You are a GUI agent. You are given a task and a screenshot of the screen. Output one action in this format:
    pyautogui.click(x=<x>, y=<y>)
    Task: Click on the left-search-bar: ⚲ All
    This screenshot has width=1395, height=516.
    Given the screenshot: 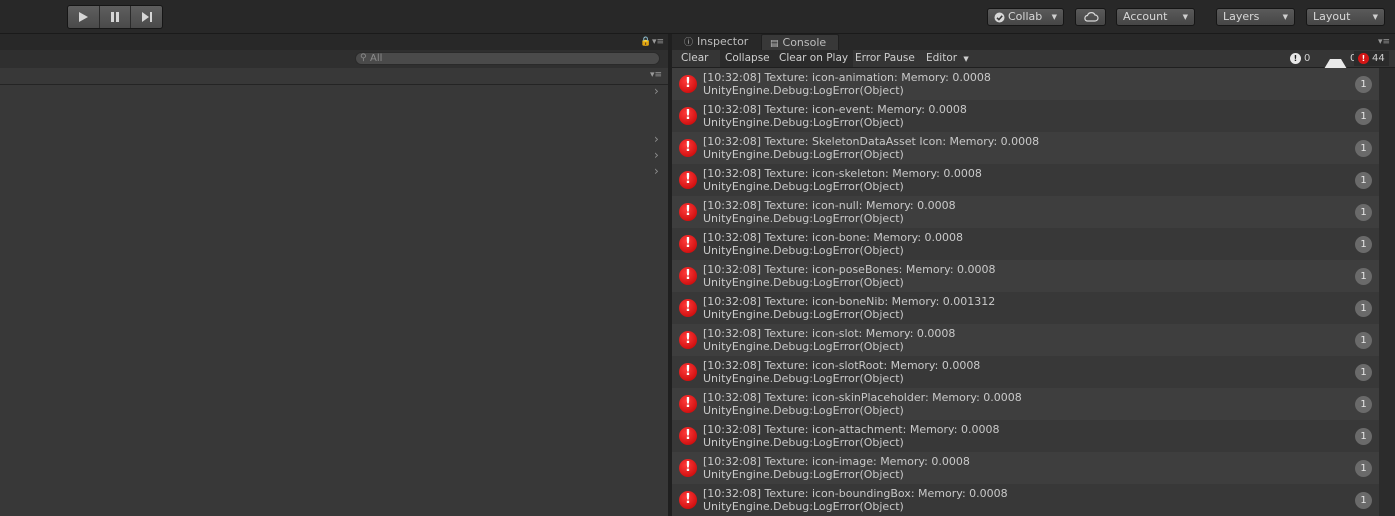 What is the action you would take?
    pyautogui.click(x=334, y=59)
    